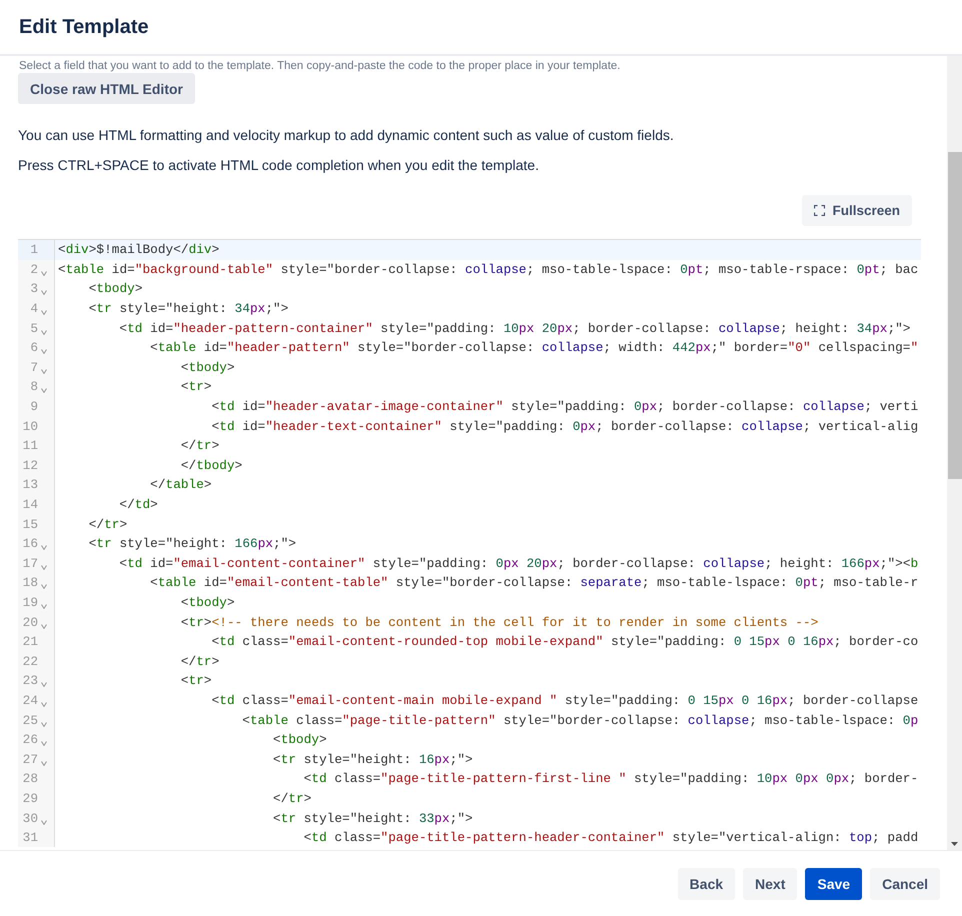 The width and height of the screenshot is (962, 916). Describe the element at coordinates (954, 844) in the screenshot. I see `scroll-down-icon` at that location.